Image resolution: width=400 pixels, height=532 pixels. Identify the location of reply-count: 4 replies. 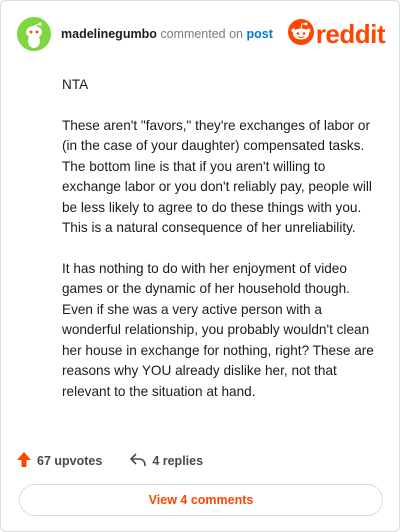
(178, 461).